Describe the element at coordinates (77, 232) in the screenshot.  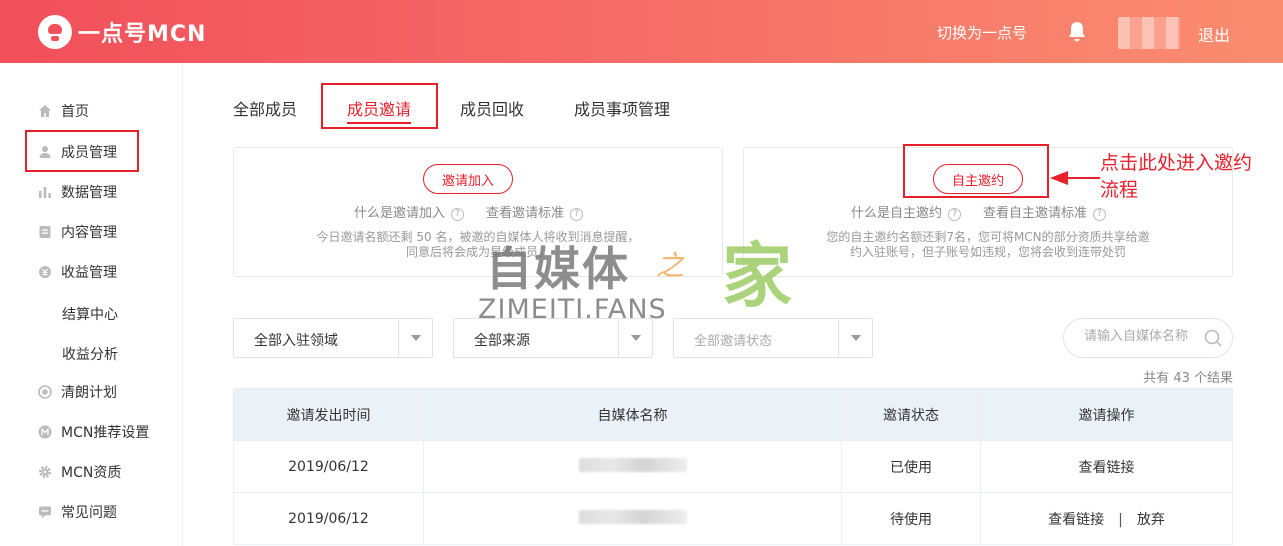
I see `sidebar-item-content: 内容管理` at that location.